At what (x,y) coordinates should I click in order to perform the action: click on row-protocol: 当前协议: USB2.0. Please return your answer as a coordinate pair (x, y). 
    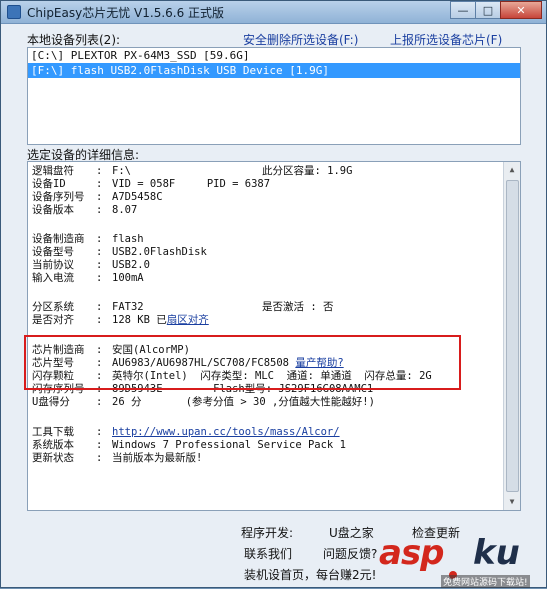
    Looking at the image, I should click on (91, 265).